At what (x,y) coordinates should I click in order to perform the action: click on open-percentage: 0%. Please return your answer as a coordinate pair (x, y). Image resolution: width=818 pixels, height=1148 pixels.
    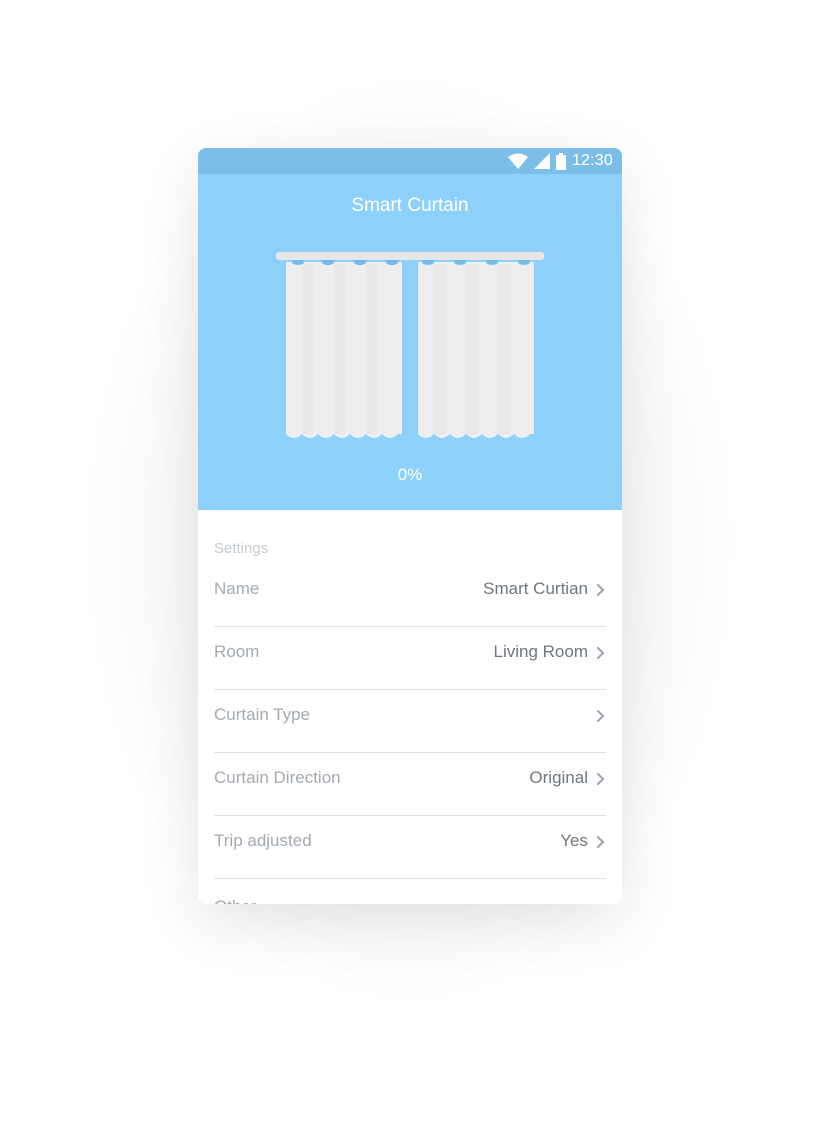
    Looking at the image, I should click on (410, 474).